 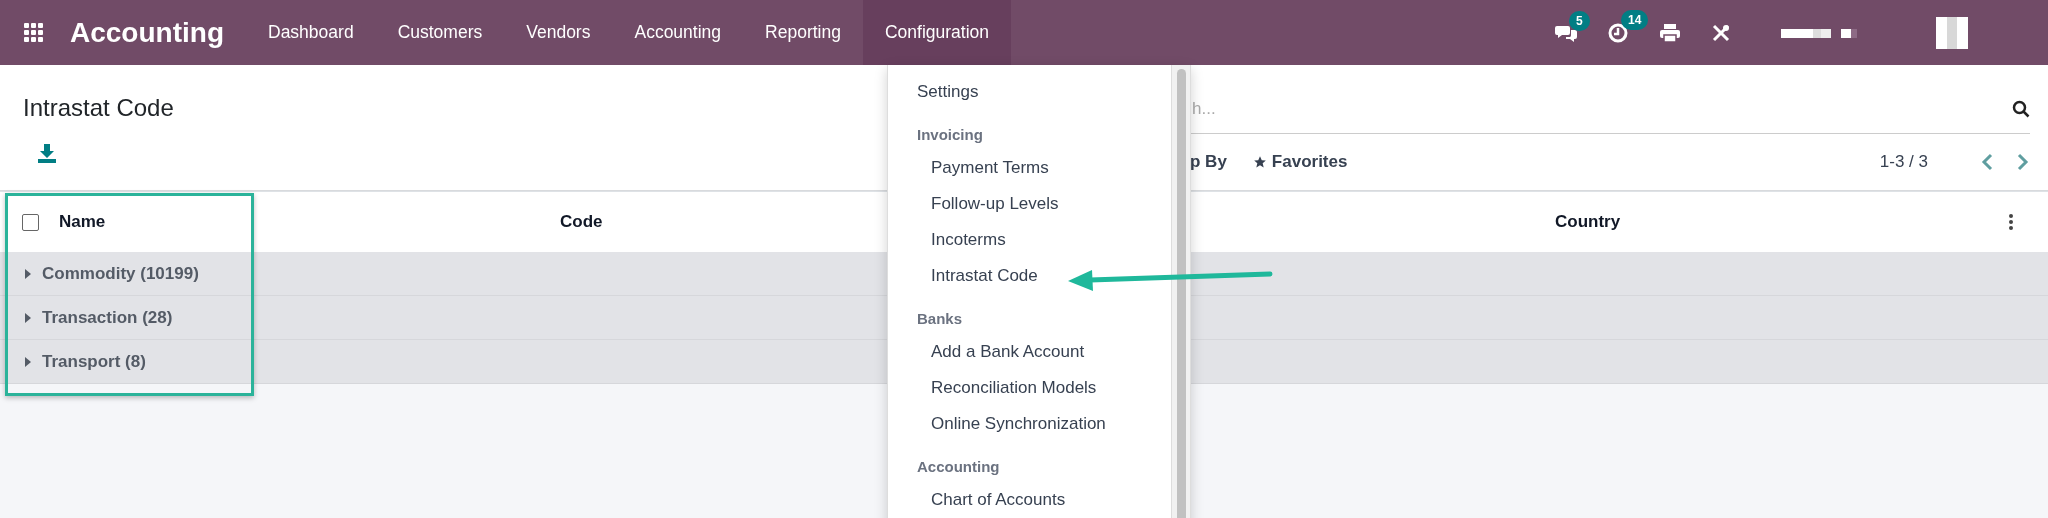 What do you see at coordinates (1579, 20) in the screenshot?
I see `count-badge: 5` at bounding box center [1579, 20].